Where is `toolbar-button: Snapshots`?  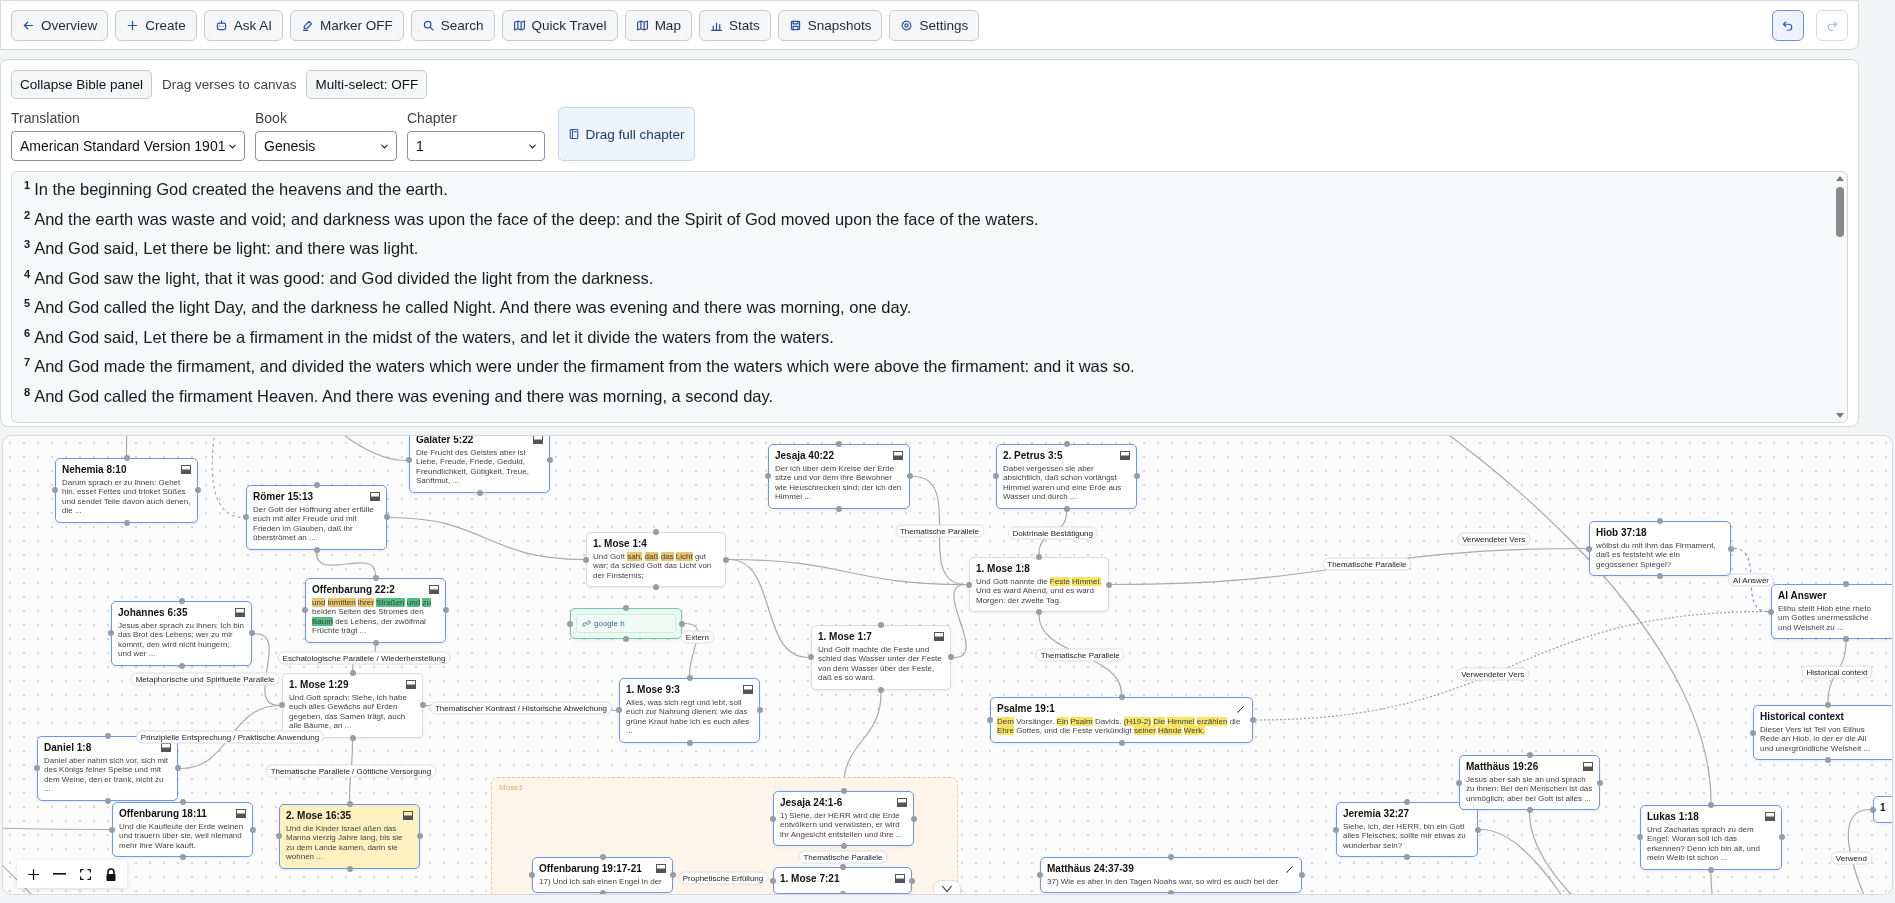 toolbar-button: Snapshots is located at coordinates (830, 25).